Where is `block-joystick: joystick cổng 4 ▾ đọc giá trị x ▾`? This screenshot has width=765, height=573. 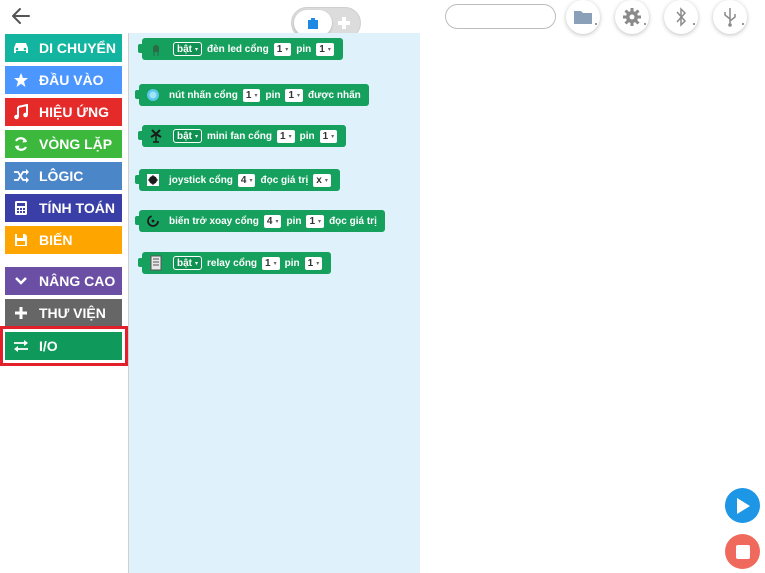 block-joystick: joystick cổng 4 ▾ đọc giá trị x ▾ is located at coordinates (237, 180).